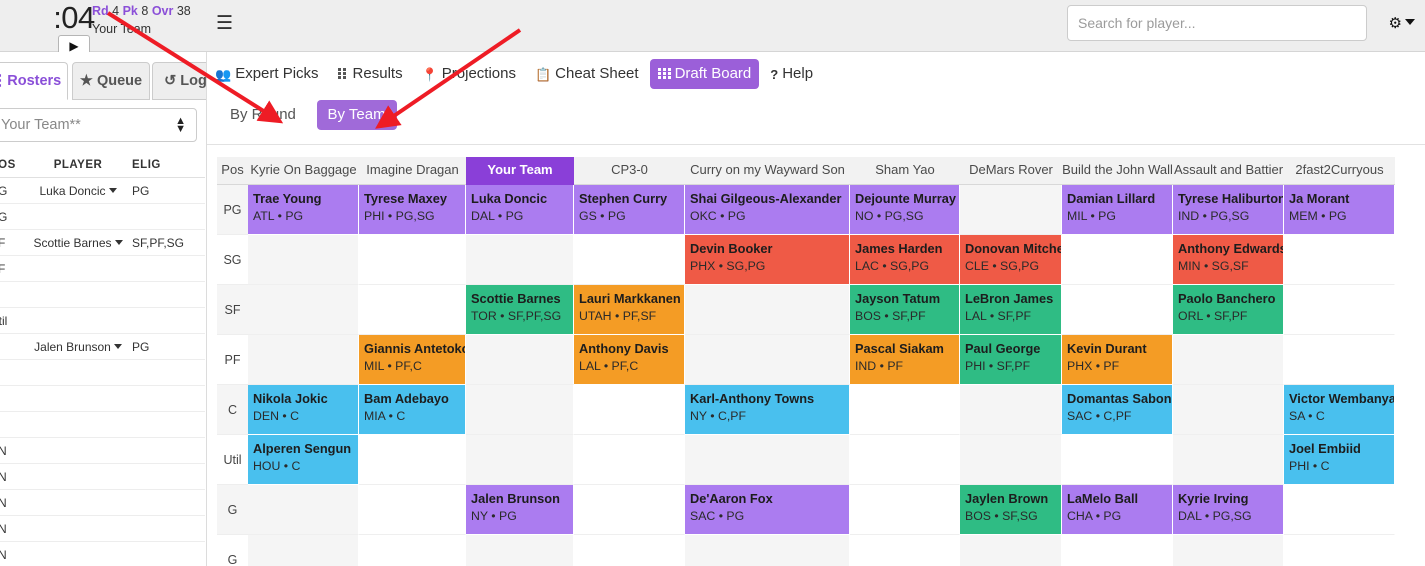 Image resolution: width=1425 pixels, height=566 pixels. Describe the element at coordinates (102, 269) in the screenshot. I see `roster-row: PF` at that location.